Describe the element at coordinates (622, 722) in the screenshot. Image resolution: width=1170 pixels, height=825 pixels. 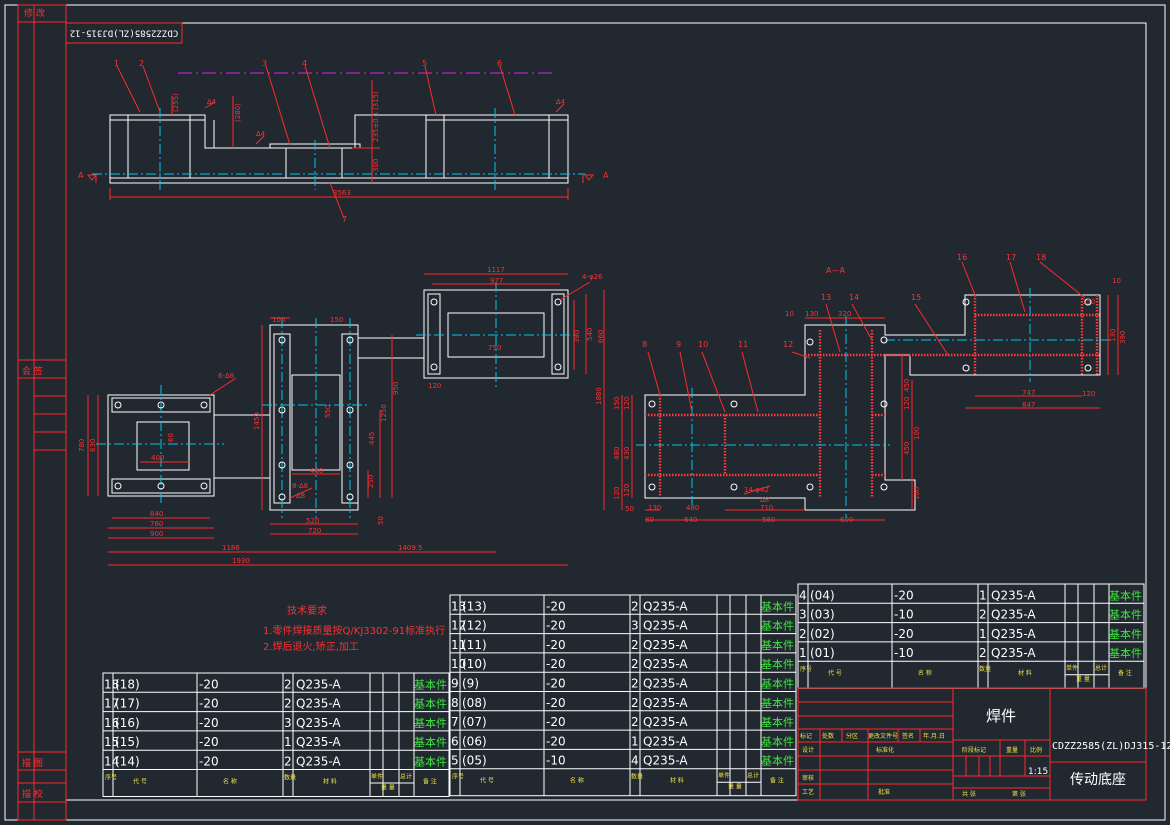
I see `bom-row: 7 (07) -20 2 Q235-A 基本件` at that location.